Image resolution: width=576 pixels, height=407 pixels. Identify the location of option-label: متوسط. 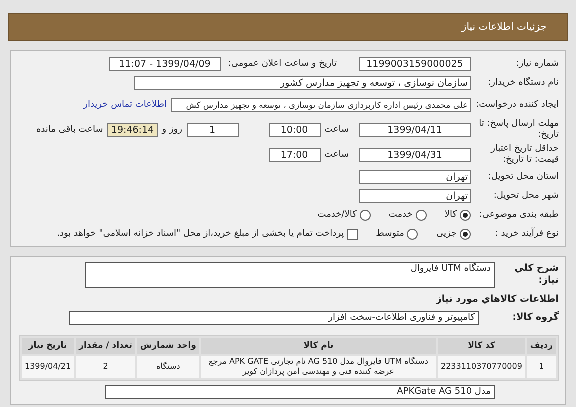
(390, 234).